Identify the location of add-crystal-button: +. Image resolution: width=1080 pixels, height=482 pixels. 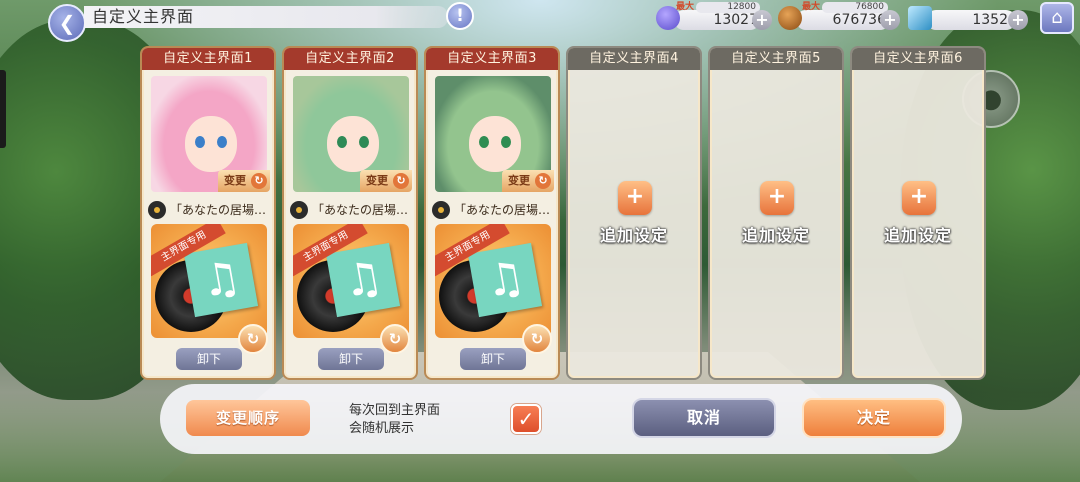
(1018, 20).